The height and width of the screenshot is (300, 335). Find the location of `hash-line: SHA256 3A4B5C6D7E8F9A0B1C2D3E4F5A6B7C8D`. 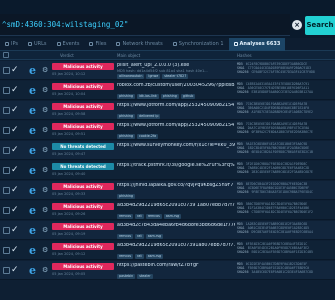

hash-line: SHA256 3A4B5C6D7E8F9A0B1C2D3E4F5A6B7C8D is located at coordinates (285, 272).